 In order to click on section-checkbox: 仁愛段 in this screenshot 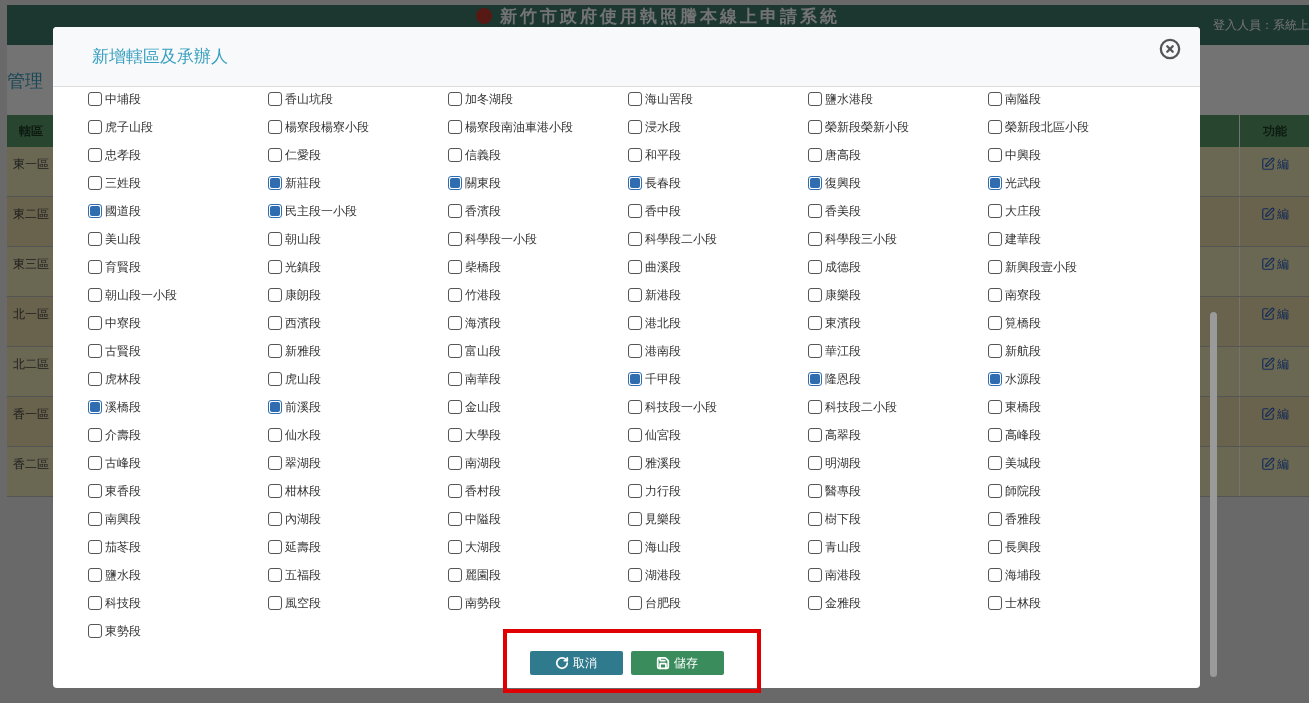, I will do `click(358, 155)`.